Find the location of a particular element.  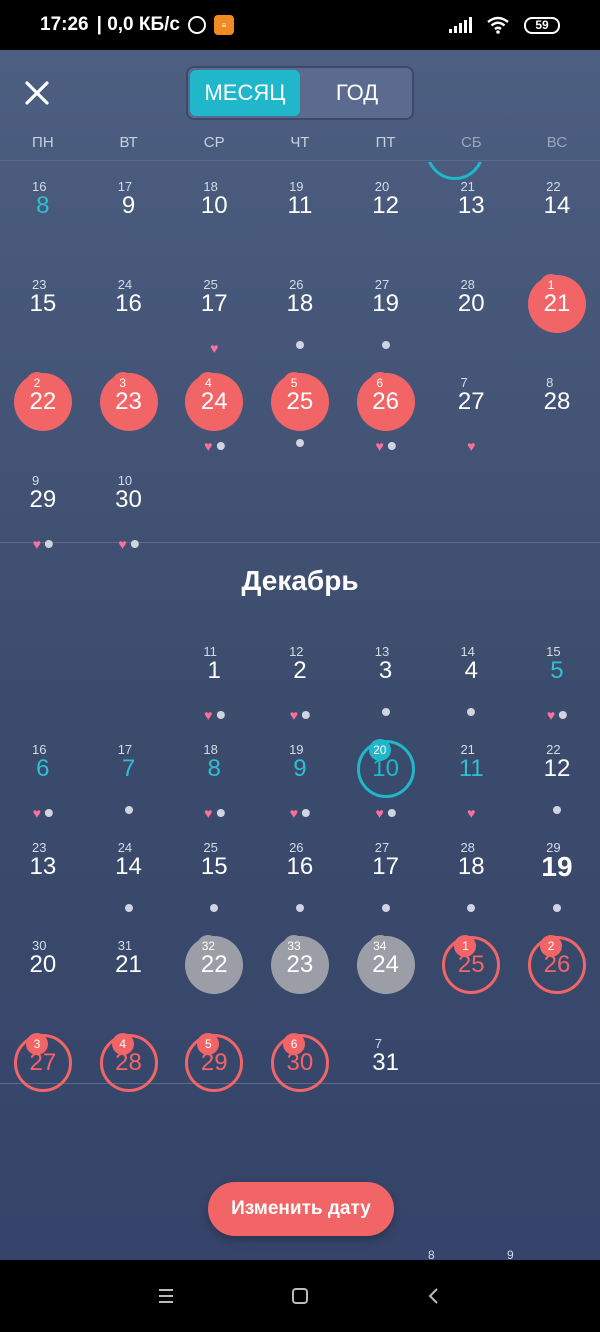

calendar-day: 27 3 is located at coordinates (43, 1035).